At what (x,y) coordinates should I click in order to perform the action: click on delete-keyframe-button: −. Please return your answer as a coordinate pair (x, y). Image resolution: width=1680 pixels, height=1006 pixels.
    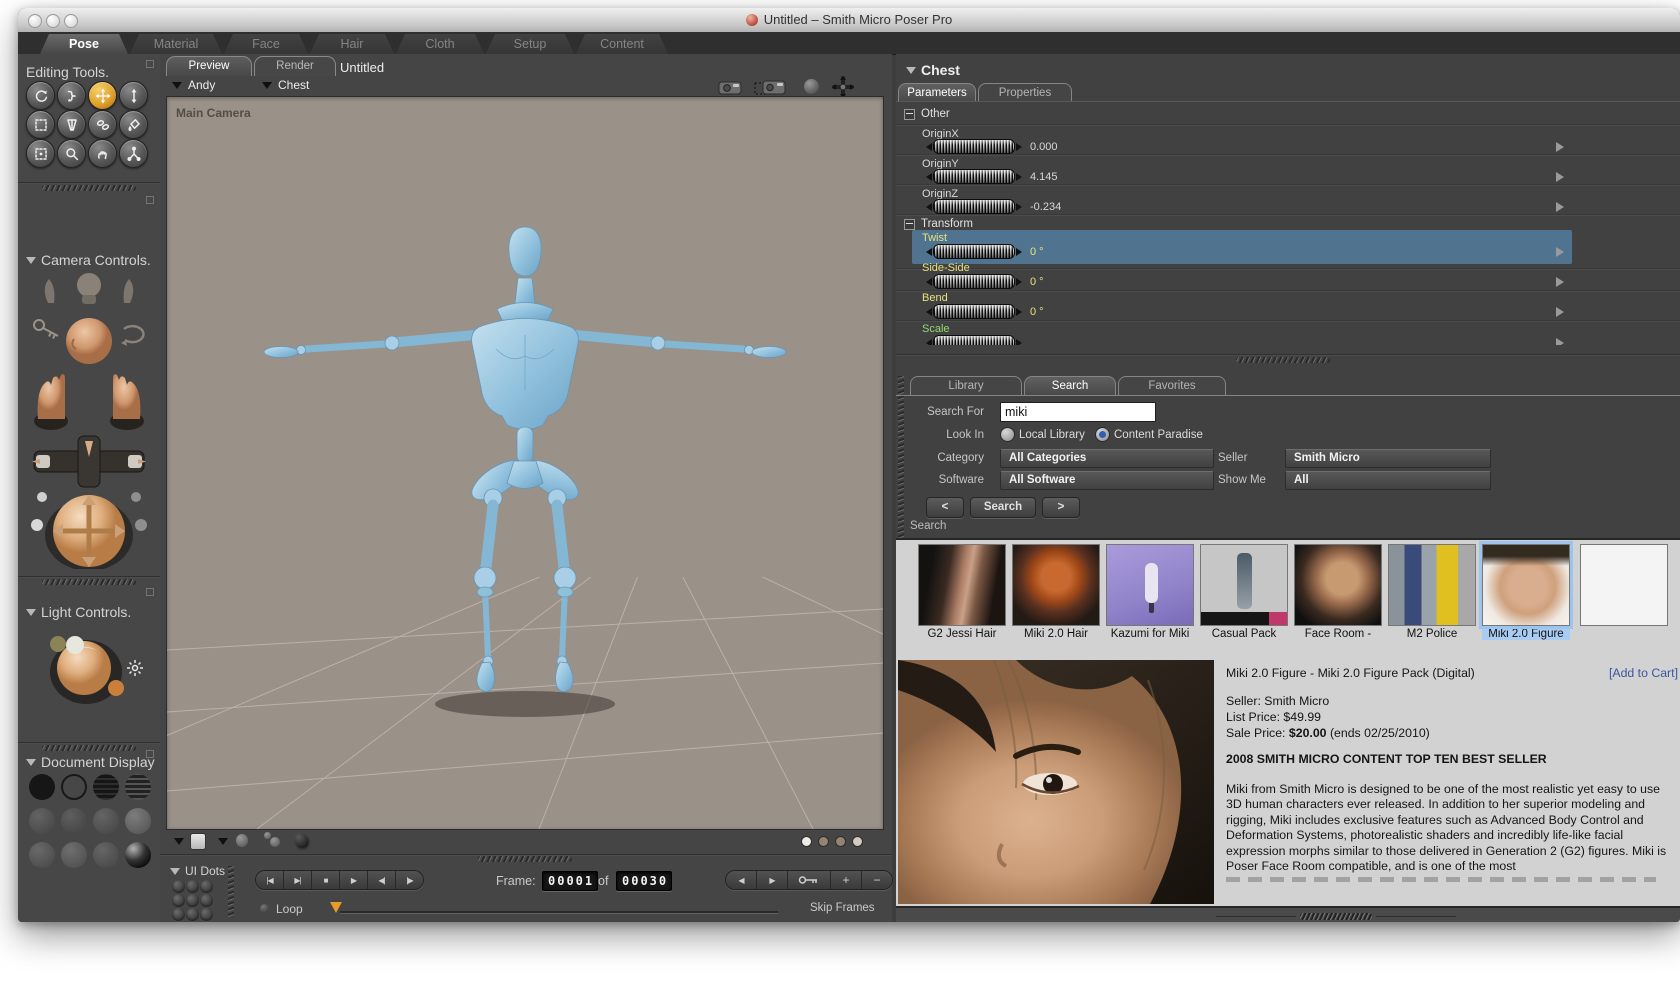
    Looking at the image, I should click on (877, 880).